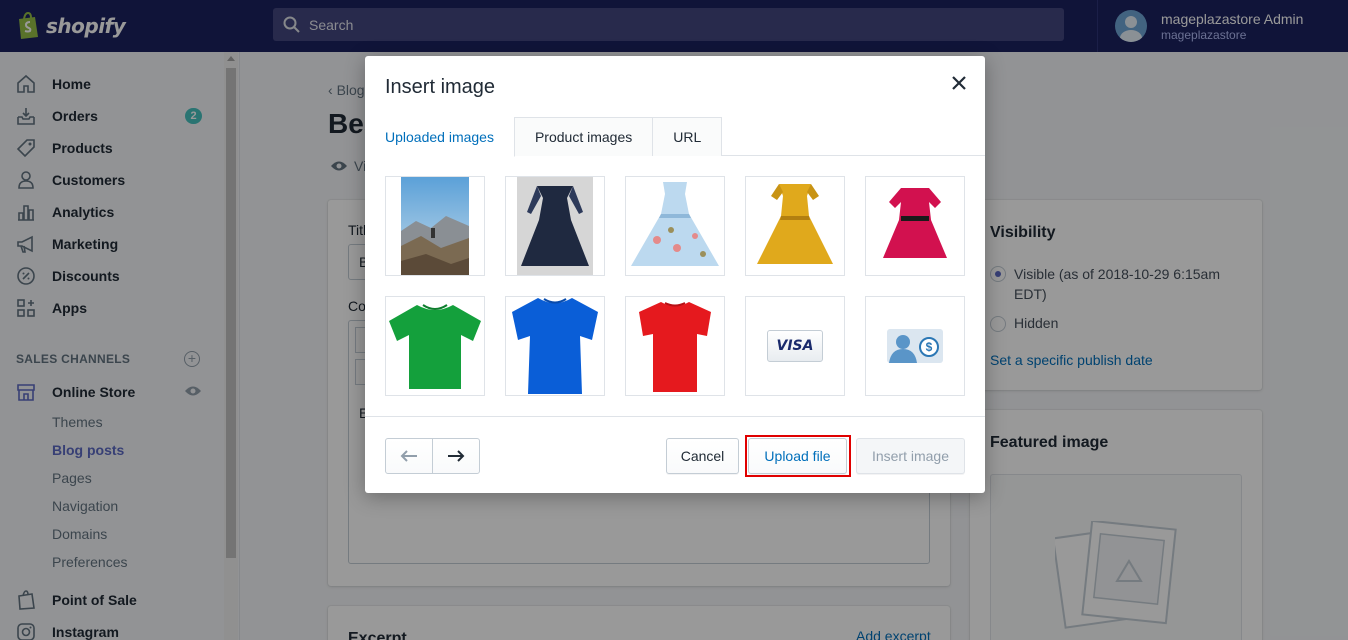 Image resolution: width=1348 pixels, height=640 pixels. I want to click on tab-product-images: Product images, so click(584, 136).